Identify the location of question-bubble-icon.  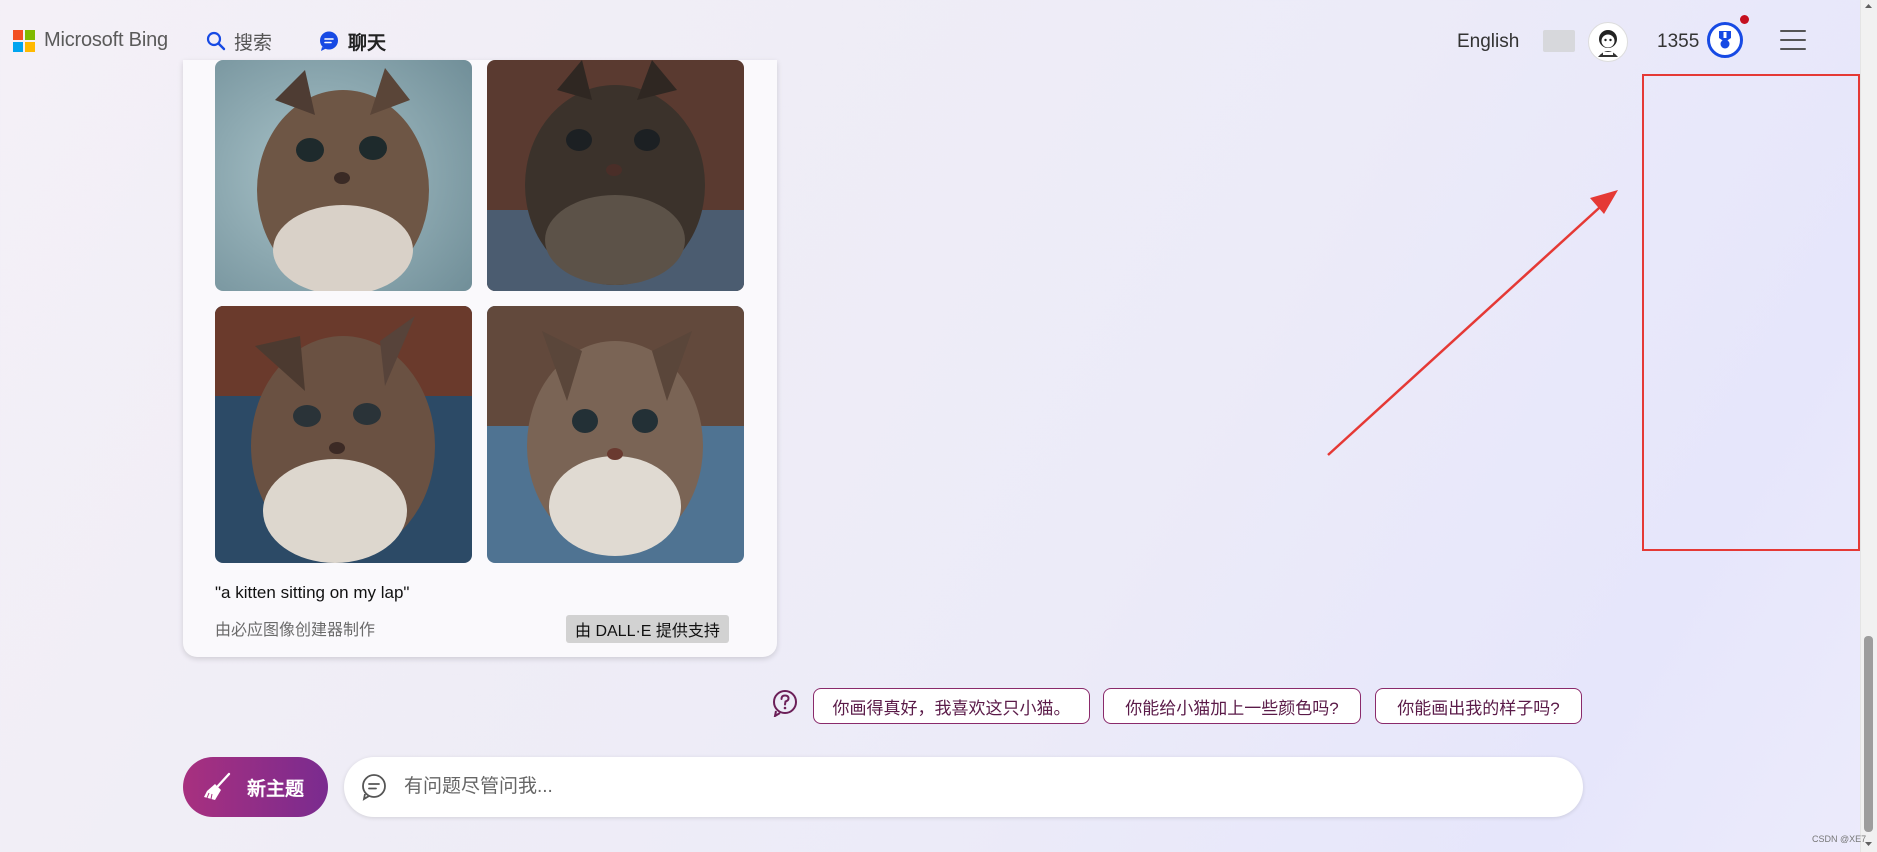
(785, 703).